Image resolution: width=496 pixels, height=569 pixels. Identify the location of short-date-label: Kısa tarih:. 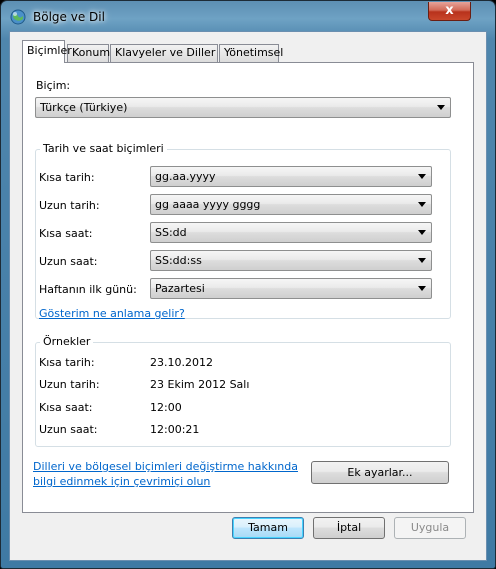
(67, 177).